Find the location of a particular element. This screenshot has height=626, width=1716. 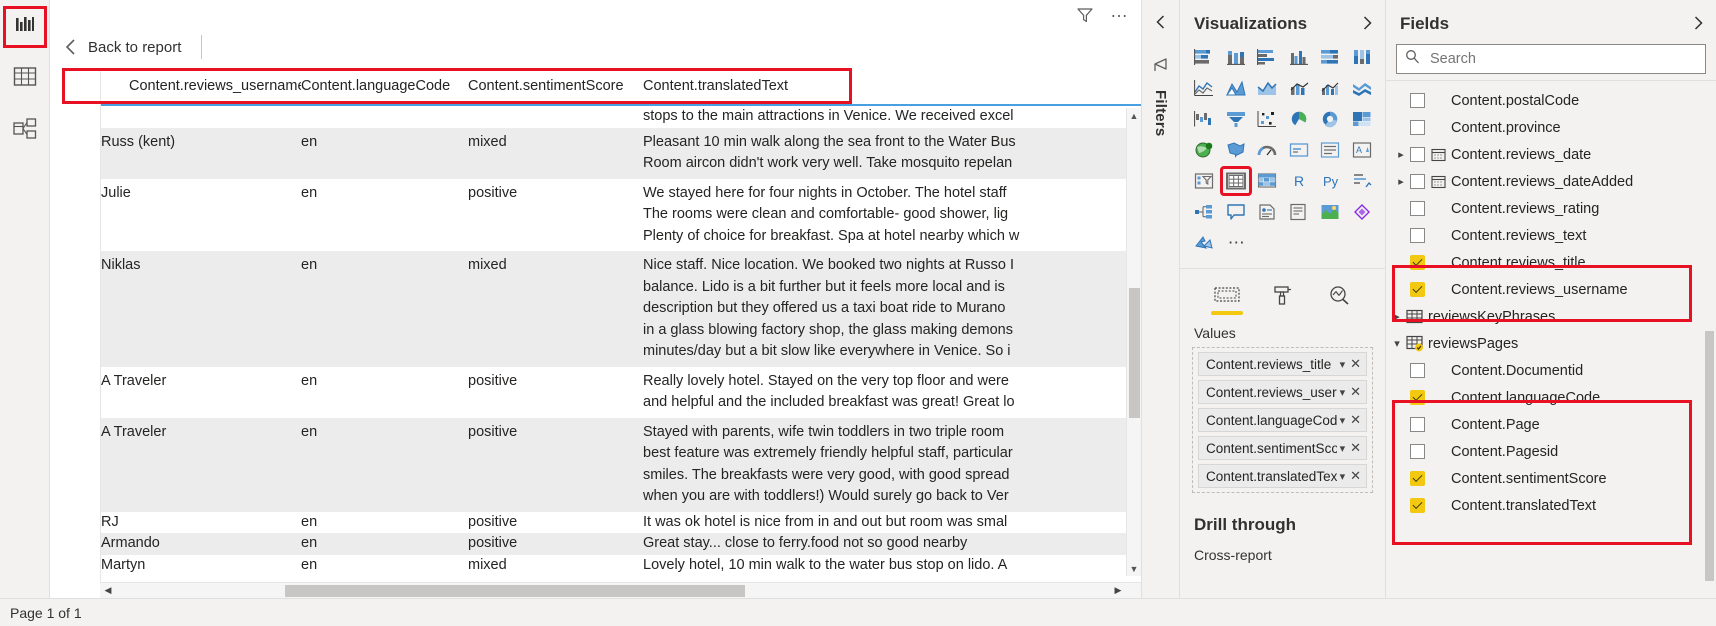

power-apps-icon is located at coordinates (1362, 212).